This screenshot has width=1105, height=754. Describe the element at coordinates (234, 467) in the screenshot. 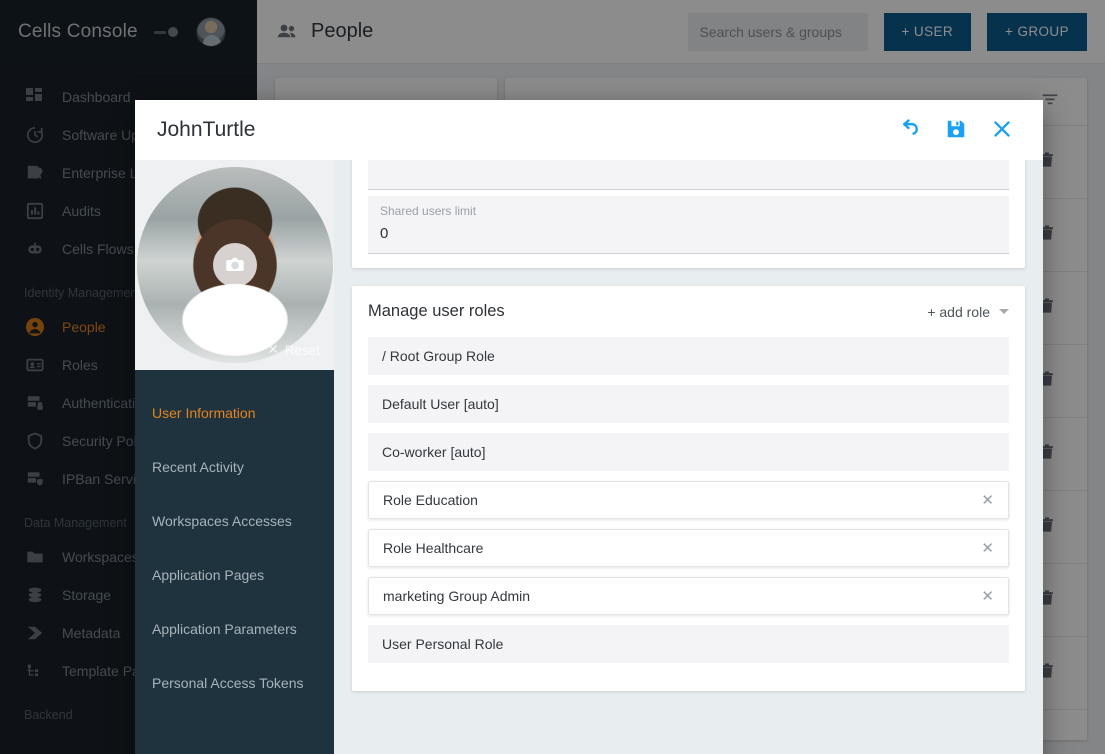

I see `tab-recent-activity: Recent Activity` at that location.